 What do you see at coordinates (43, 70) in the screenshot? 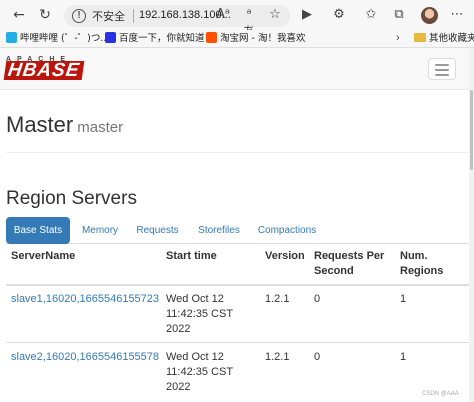
I see `hbase-logo: HBASE` at bounding box center [43, 70].